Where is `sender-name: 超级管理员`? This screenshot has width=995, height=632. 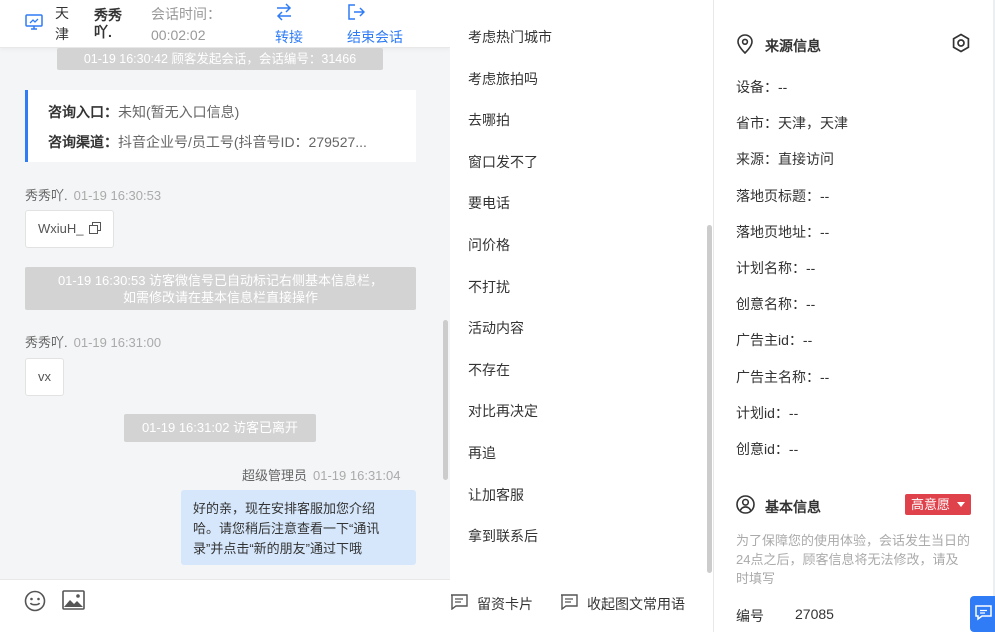 sender-name: 超级管理员 is located at coordinates (275, 475).